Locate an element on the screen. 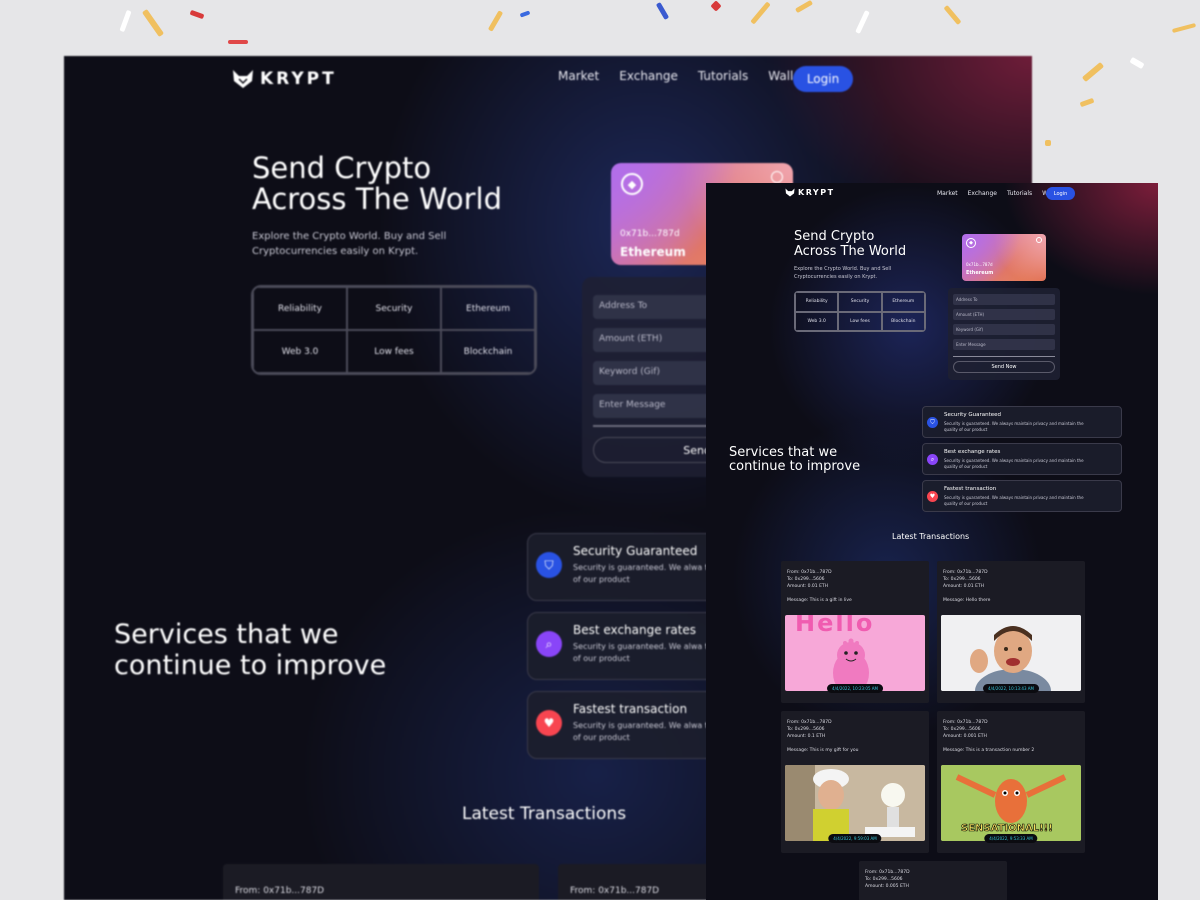 Image resolution: width=1200 pixels, height=900 pixels. tx-message: Message: This is a gift in live is located at coordinates (819, 600).